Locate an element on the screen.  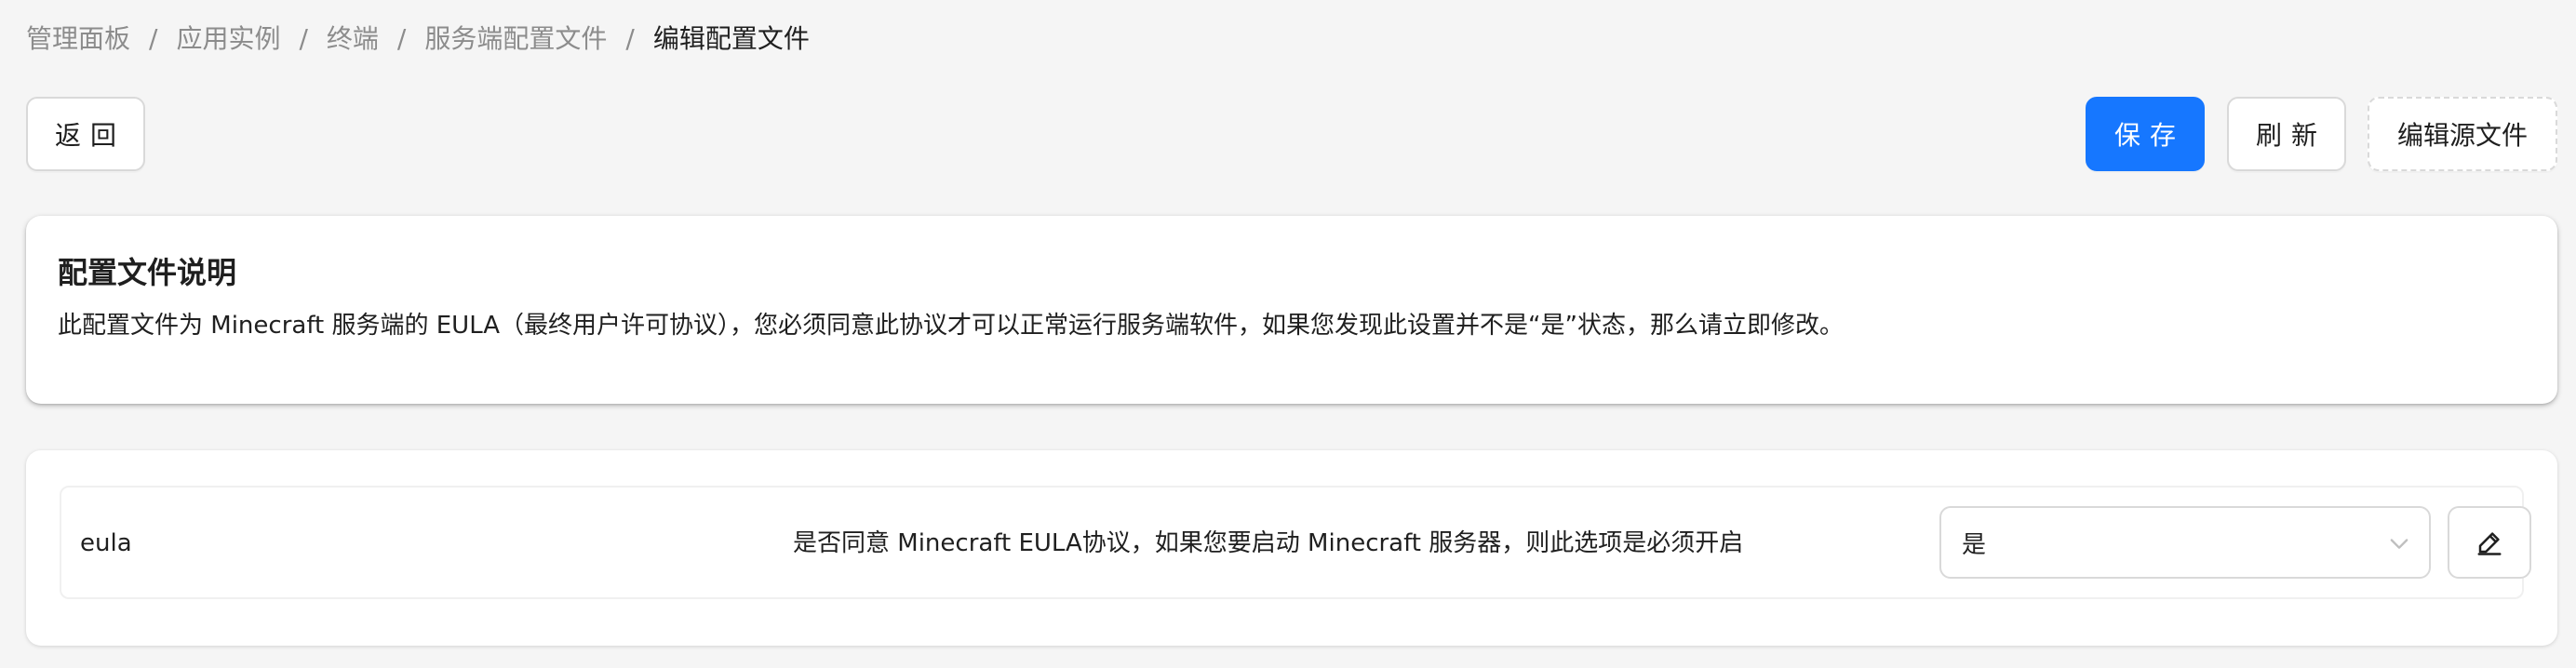
edit-value-button is located at coordinates (2489, 543).